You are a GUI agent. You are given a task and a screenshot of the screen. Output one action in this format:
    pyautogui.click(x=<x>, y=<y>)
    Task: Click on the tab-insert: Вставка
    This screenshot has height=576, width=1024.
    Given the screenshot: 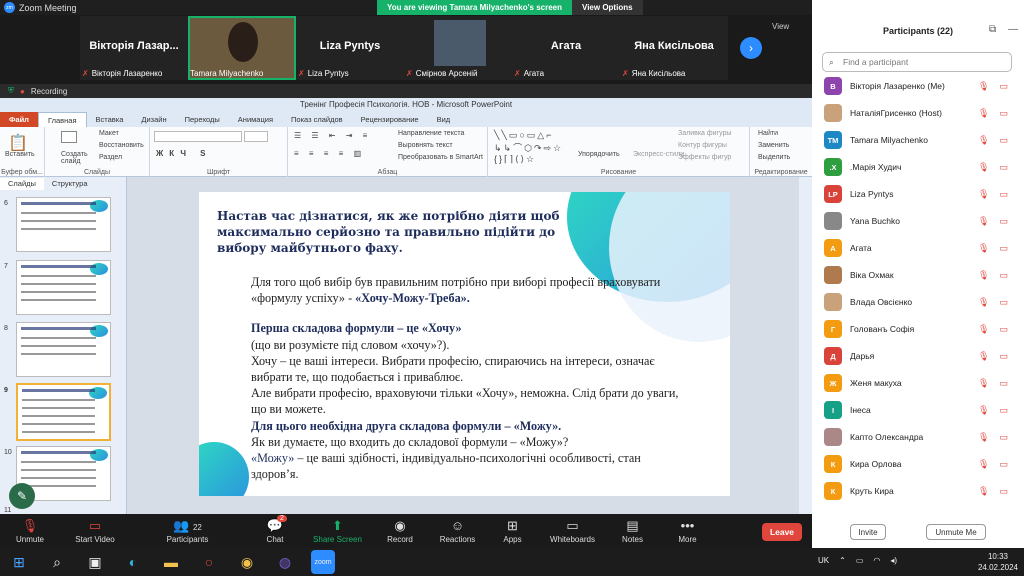 What is the action you would take?
    pyautogui.click(x=110, y=119)
    